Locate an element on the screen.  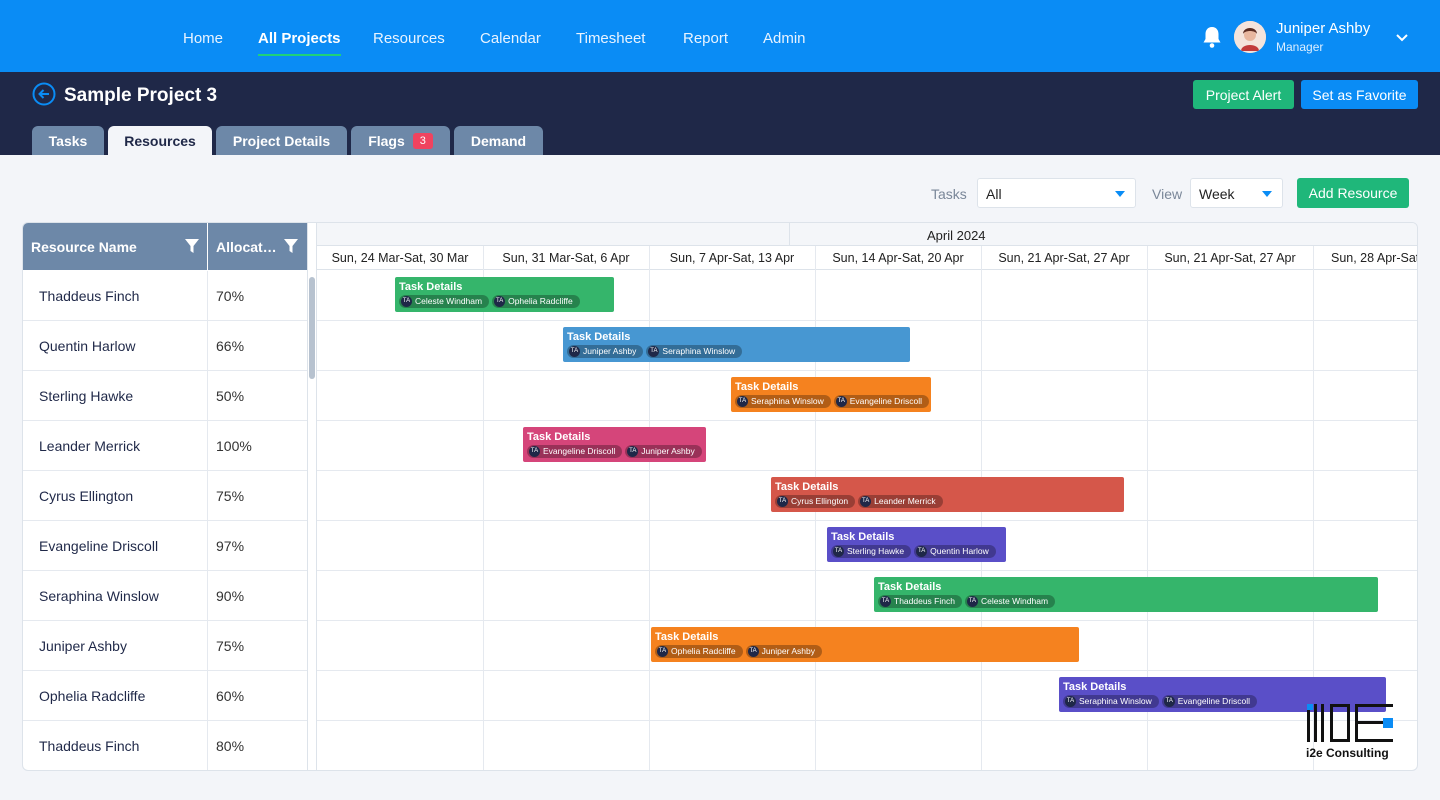
resource-name: Sterling Hawke is located at coordinates (86, 396).